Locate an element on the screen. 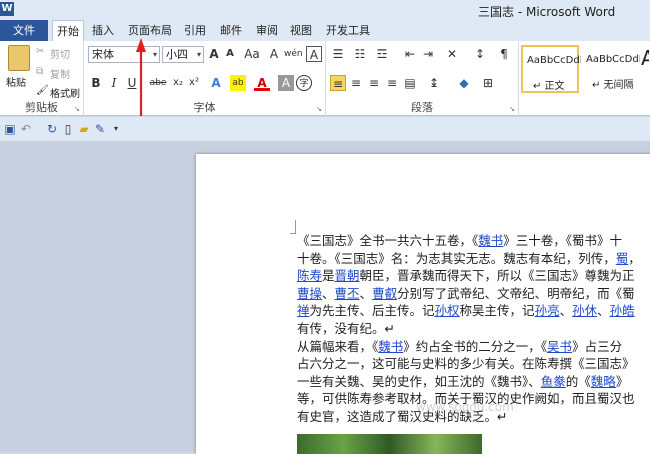 This screenshot has height=454, width=650. char-shading-icon: A is located at coordinates (286, 83).